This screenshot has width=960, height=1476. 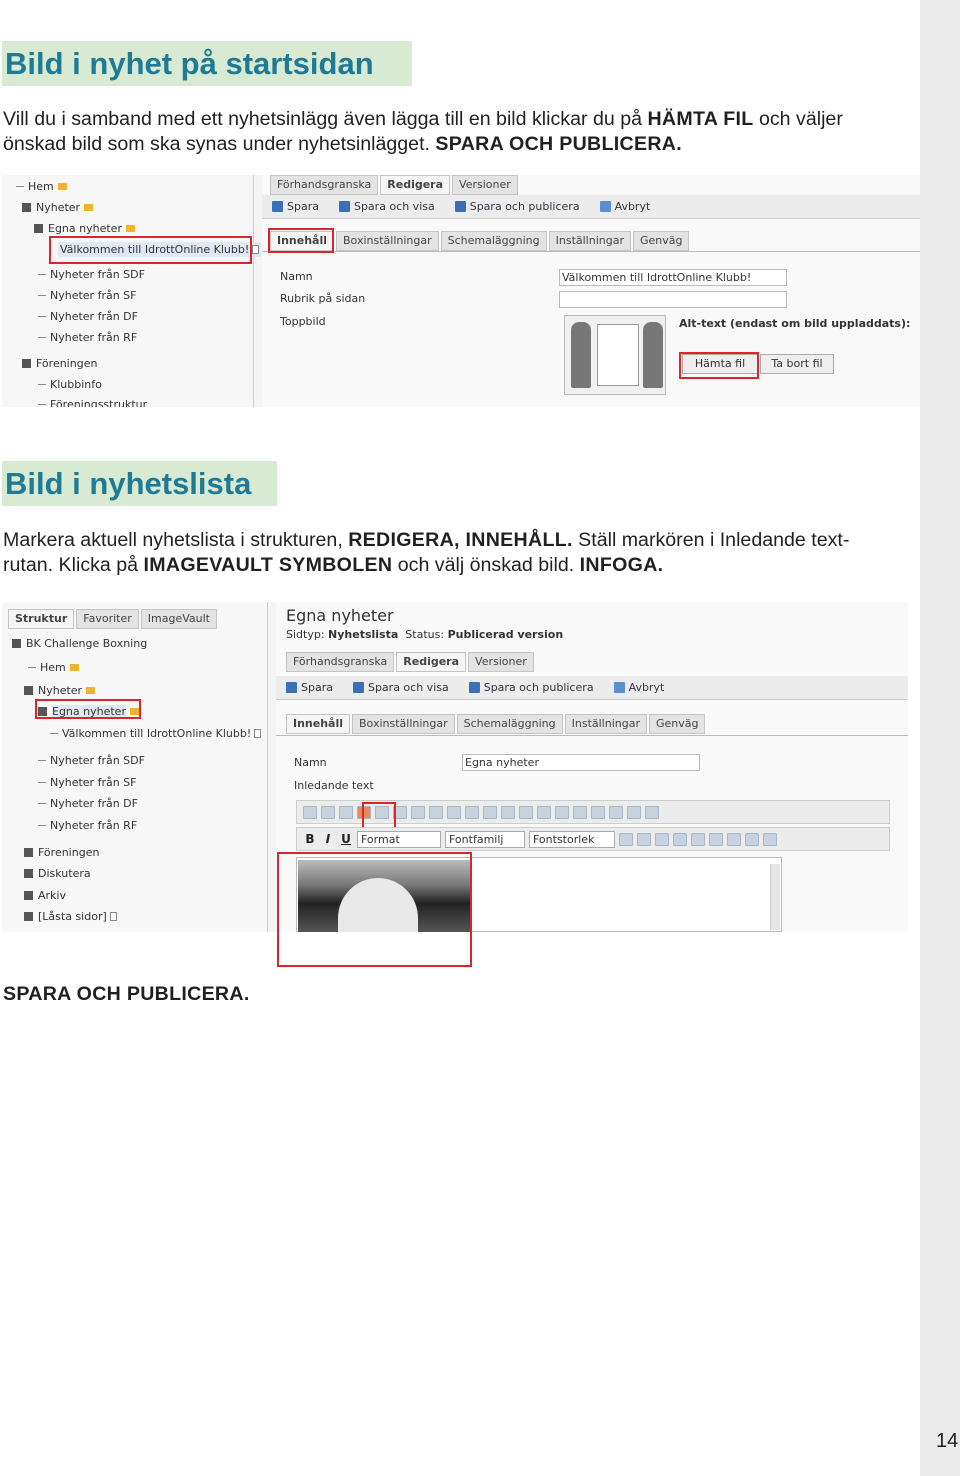 I want to click on font-size-select: Fontstorlek, so click(x=572, y=839).